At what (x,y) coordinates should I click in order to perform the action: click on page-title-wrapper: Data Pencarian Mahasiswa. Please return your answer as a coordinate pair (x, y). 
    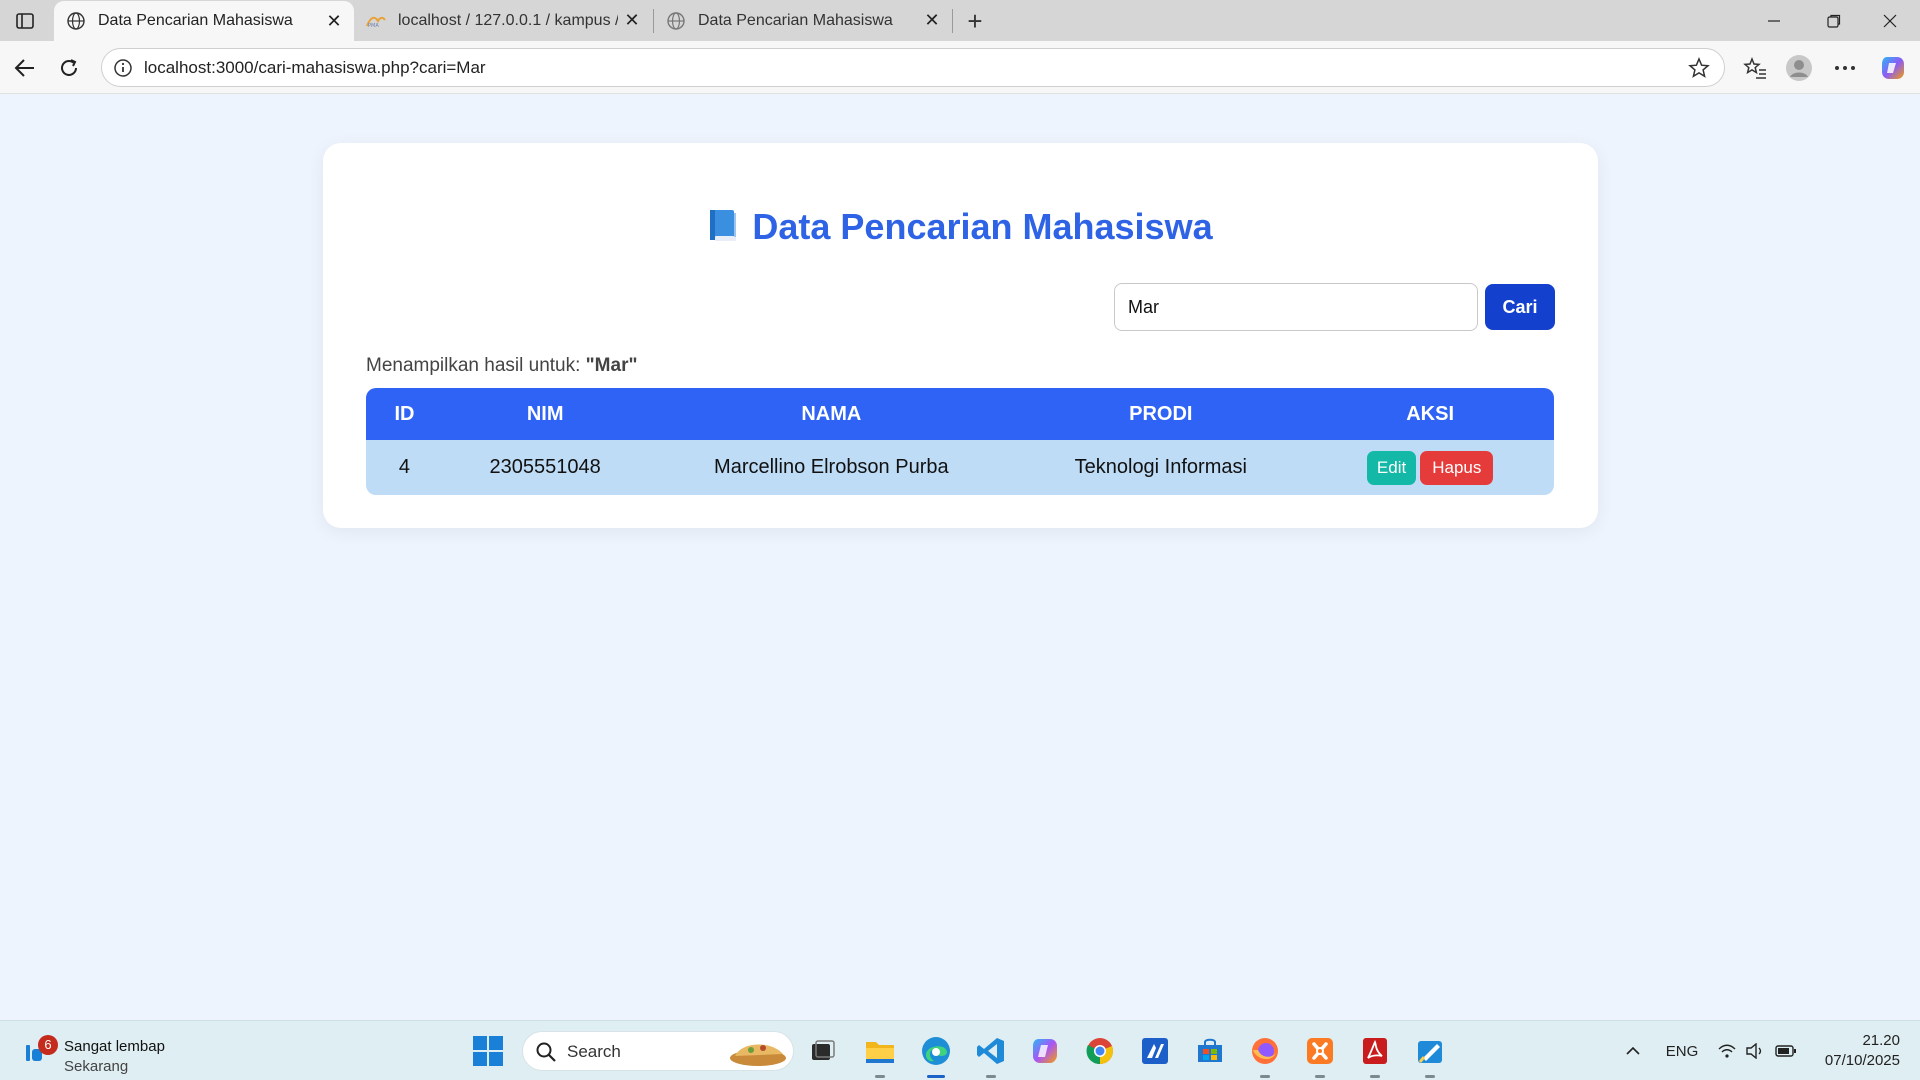
    Looking at the image, I should click on (960, 227).